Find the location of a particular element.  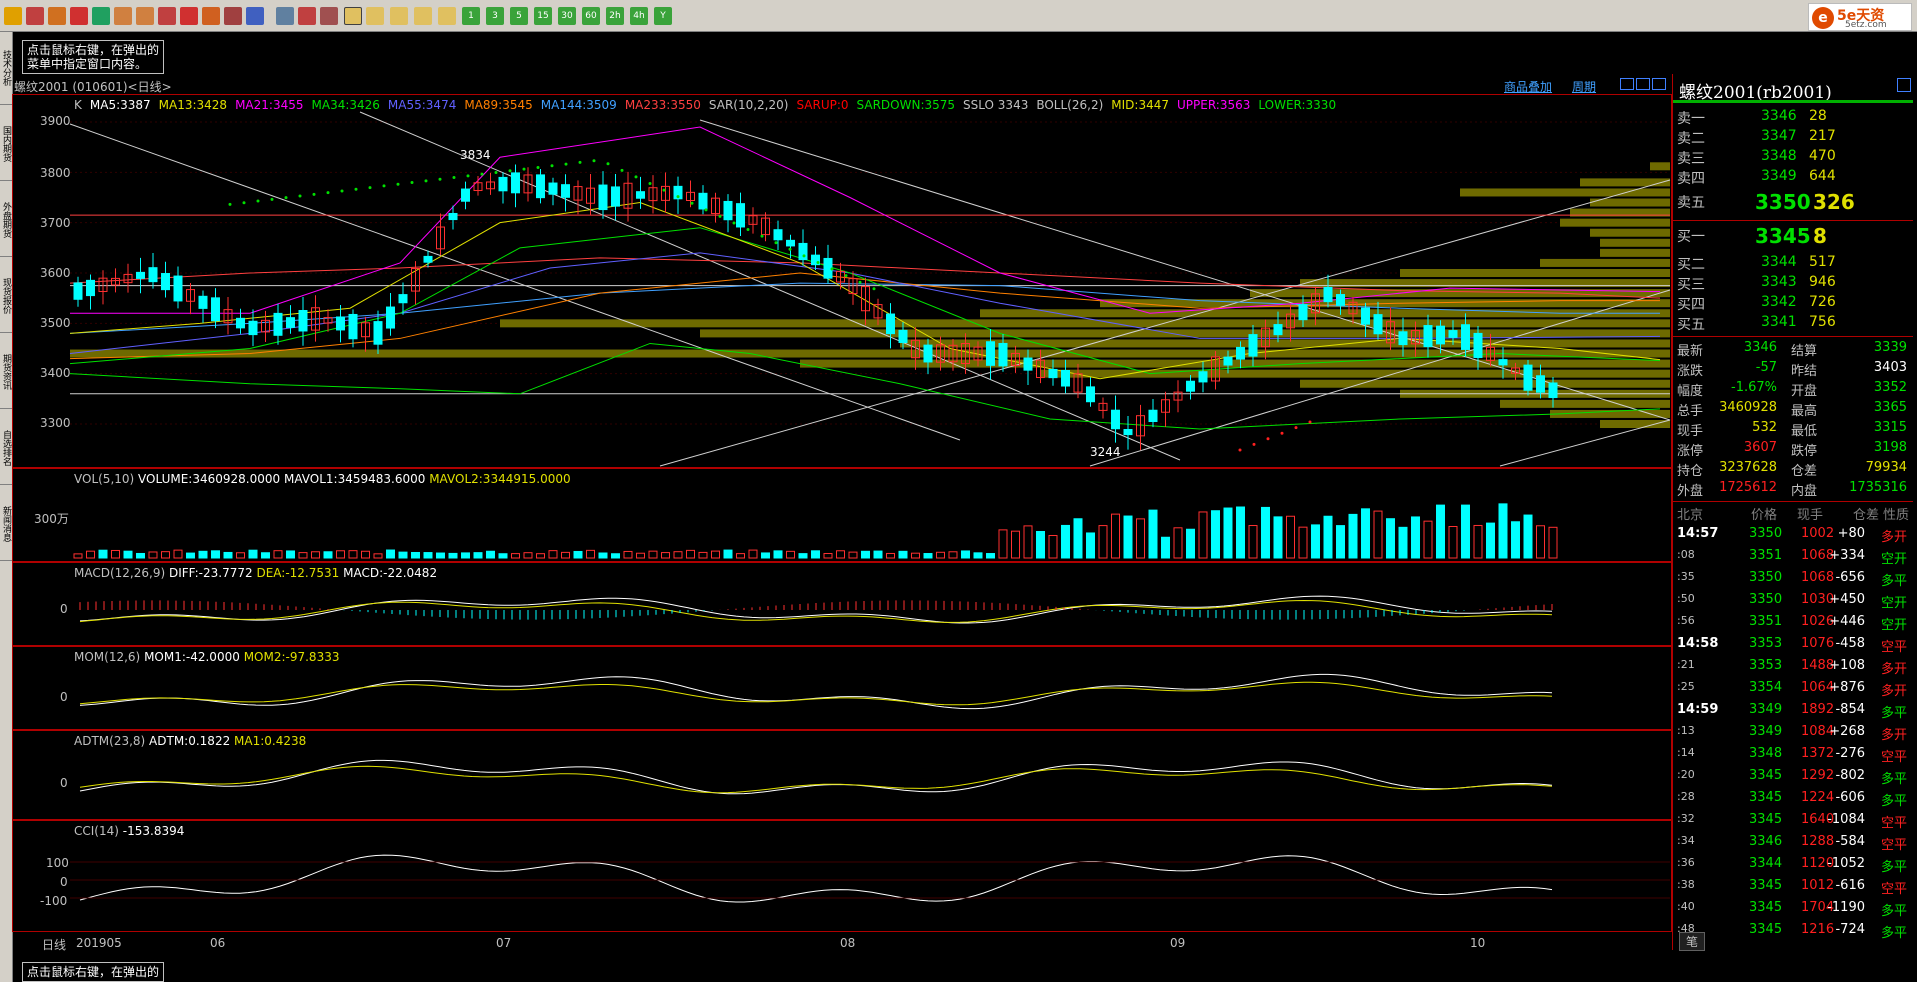

bid-row: 买四 3342 726 is located at coordinates (1793, 304).